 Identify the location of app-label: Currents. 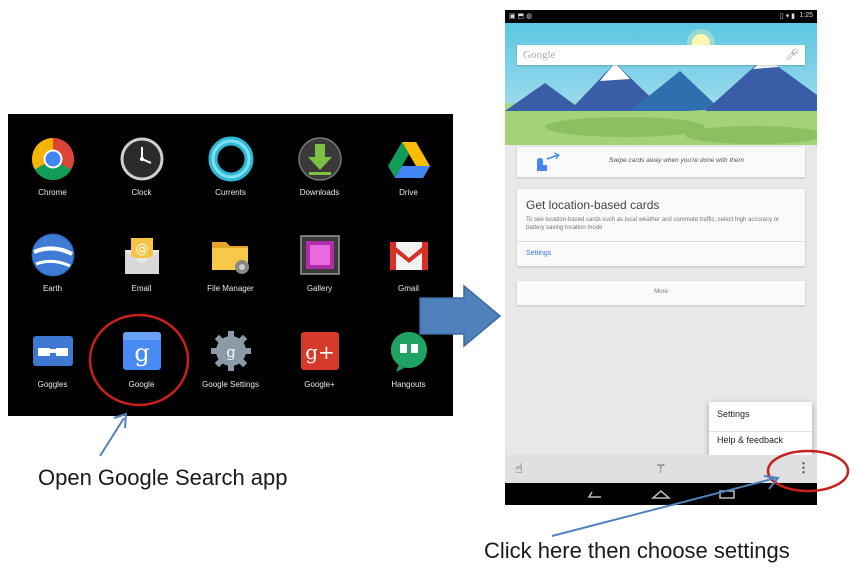
(230, 192).